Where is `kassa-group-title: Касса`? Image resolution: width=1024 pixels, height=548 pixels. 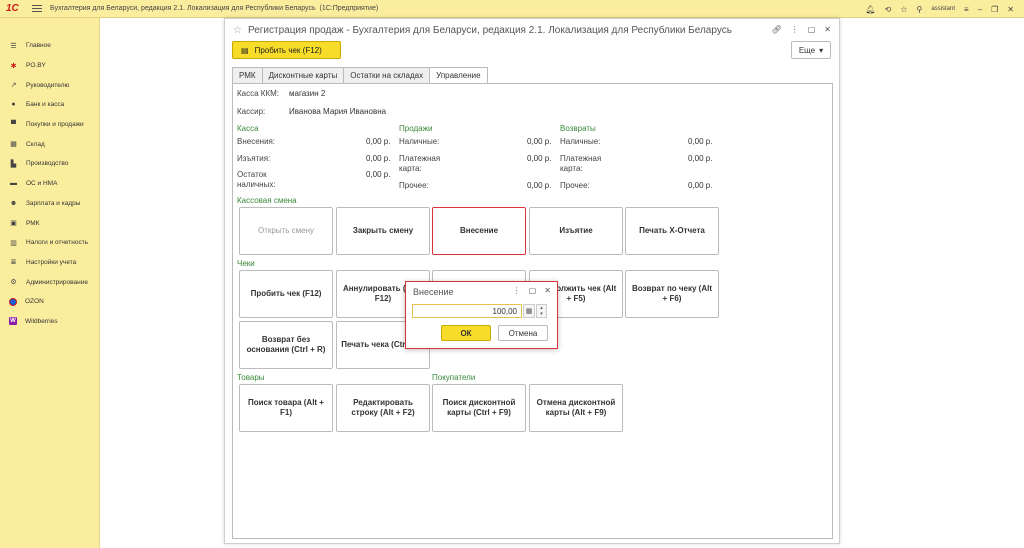
kassa-group-title: Касса is located at coordinates (248, 128).